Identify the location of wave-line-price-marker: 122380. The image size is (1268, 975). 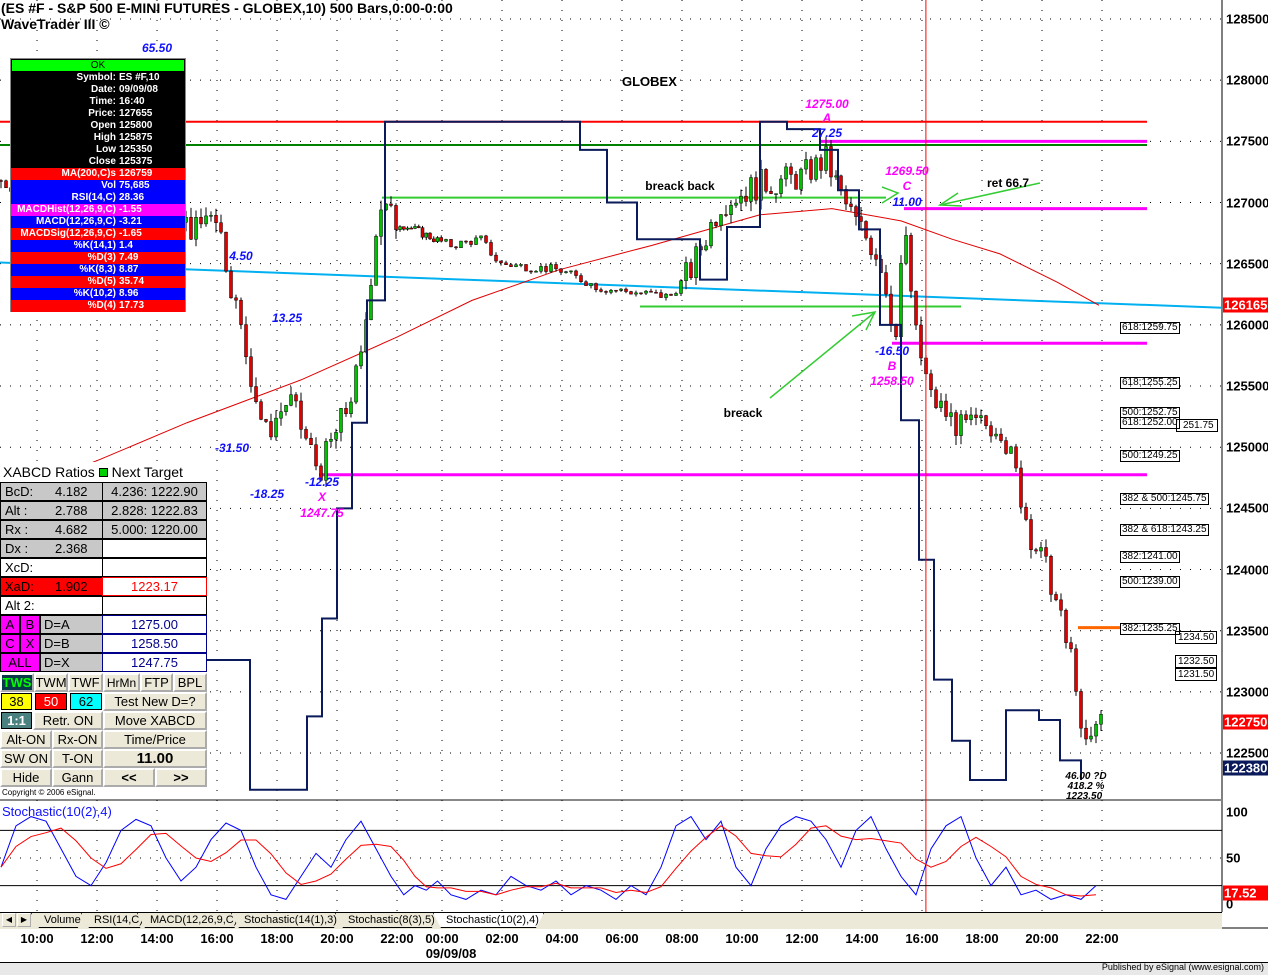
(1245, 768).